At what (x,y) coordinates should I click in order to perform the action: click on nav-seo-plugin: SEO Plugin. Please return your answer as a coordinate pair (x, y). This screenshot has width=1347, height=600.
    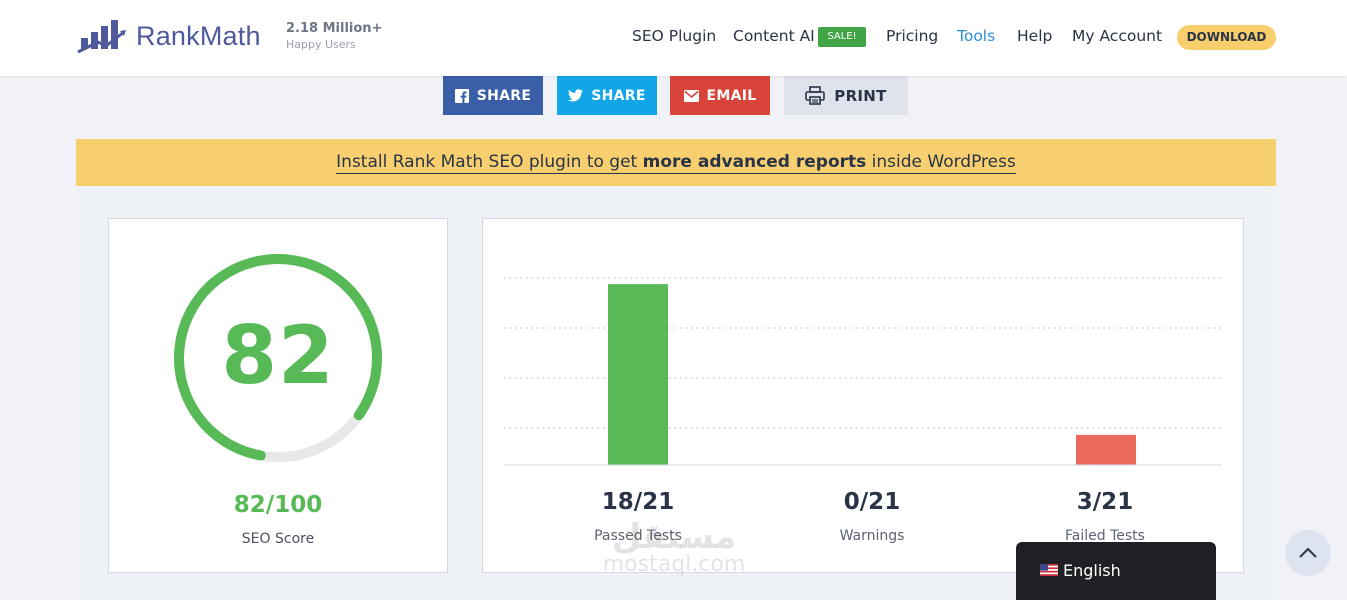
    Looking at the image, I should click on (674, 36).